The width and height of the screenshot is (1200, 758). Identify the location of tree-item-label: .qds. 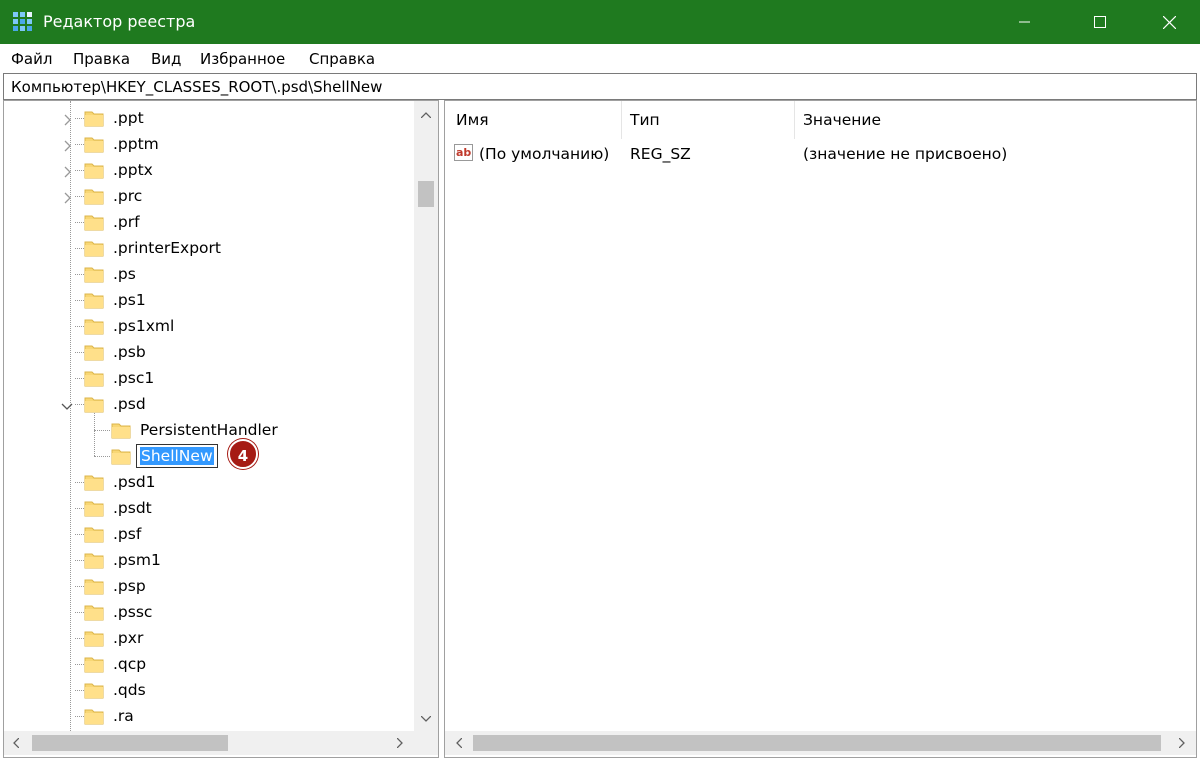
(129, 690).